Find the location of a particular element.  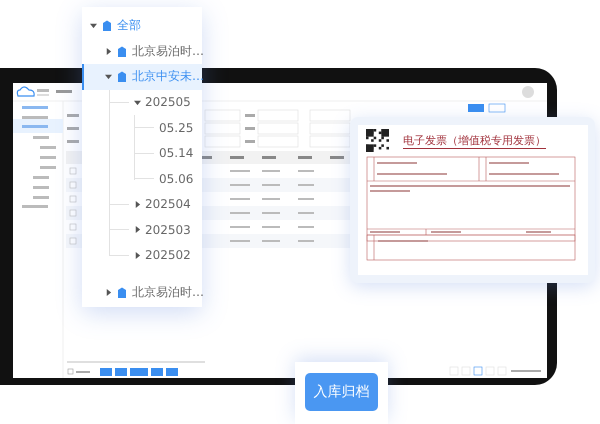

tree-item: 05.06 is located at coordinates (168, 179).